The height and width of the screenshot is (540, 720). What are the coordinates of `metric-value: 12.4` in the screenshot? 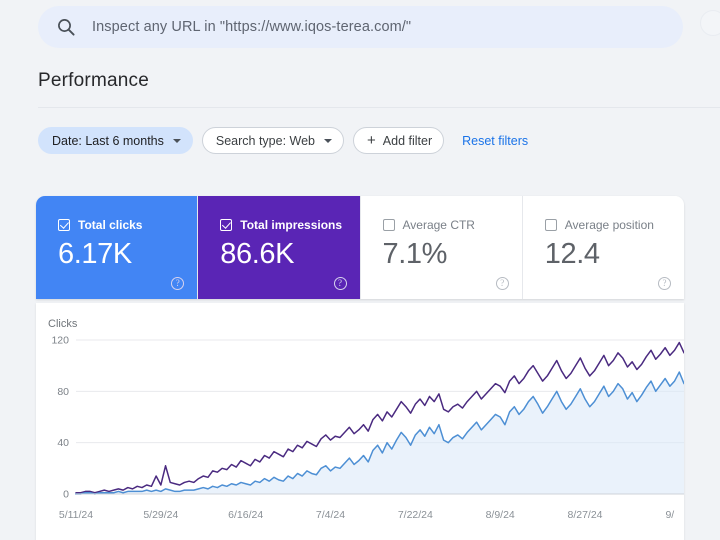 It's located at (572, 254).